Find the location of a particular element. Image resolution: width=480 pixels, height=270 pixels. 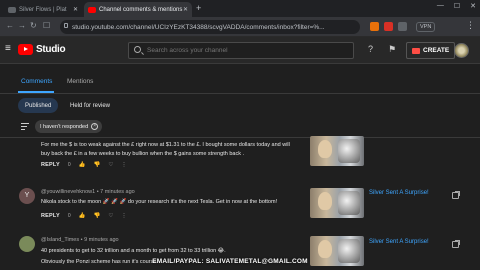

search-input is located at coordinates (247, 50).